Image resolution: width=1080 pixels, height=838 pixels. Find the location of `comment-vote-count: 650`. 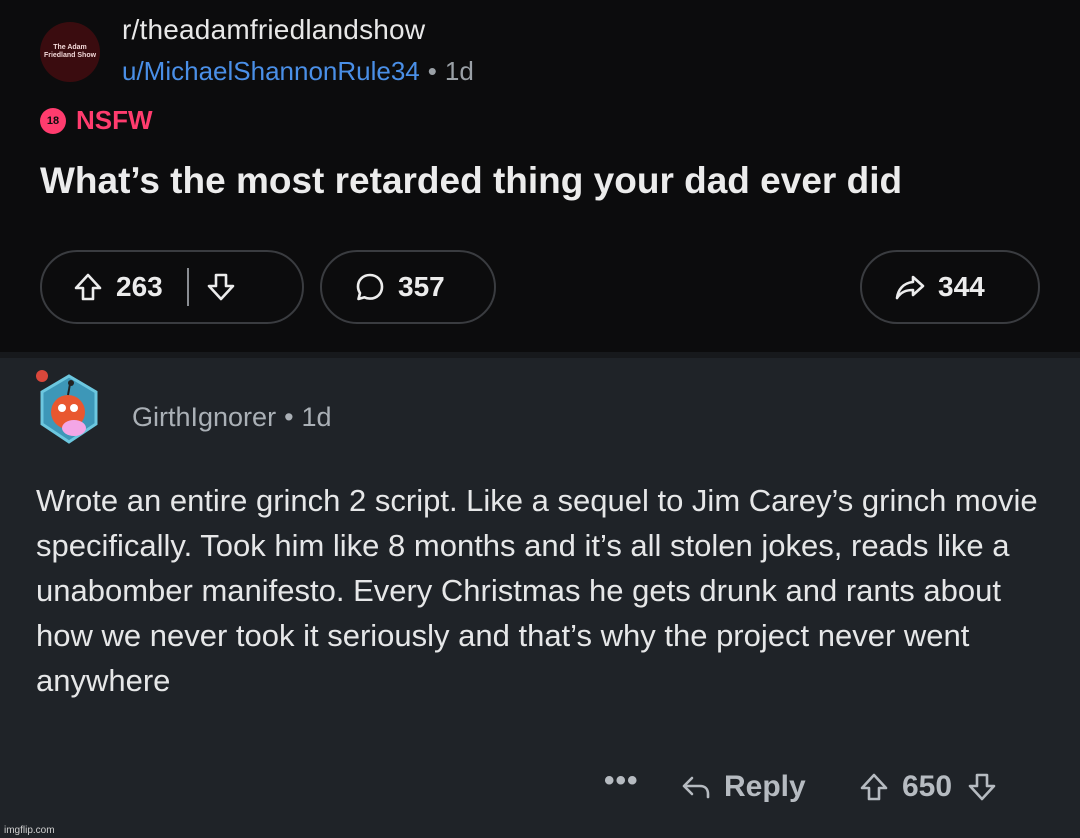

comment-vote-count: 650 is located at coordinates (927, 786).